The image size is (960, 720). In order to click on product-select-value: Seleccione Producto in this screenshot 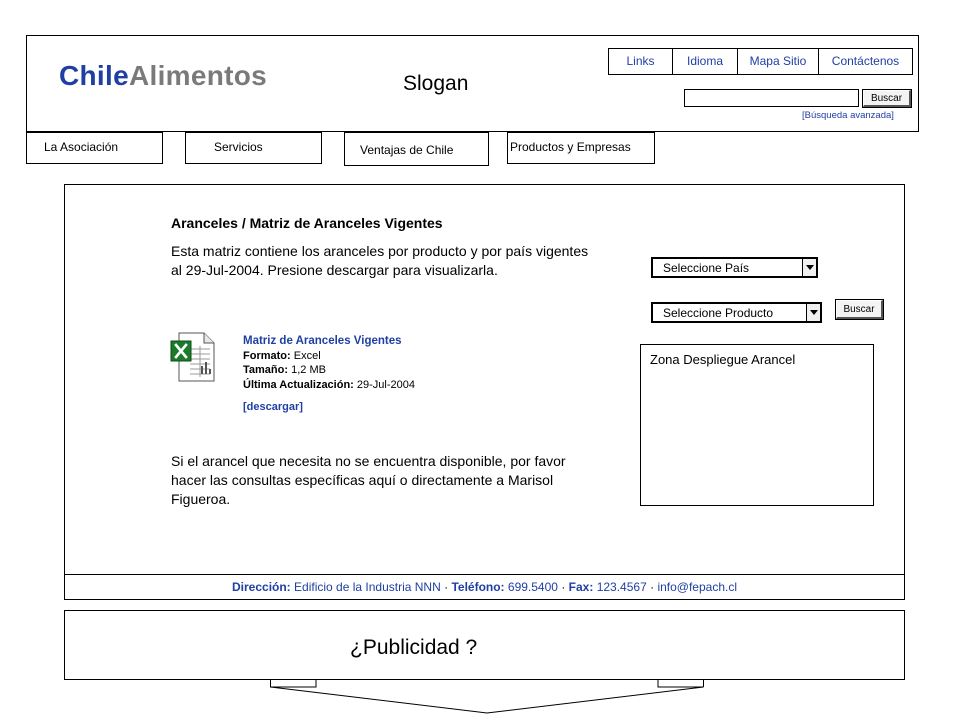, I will do `click(718, 313)`.